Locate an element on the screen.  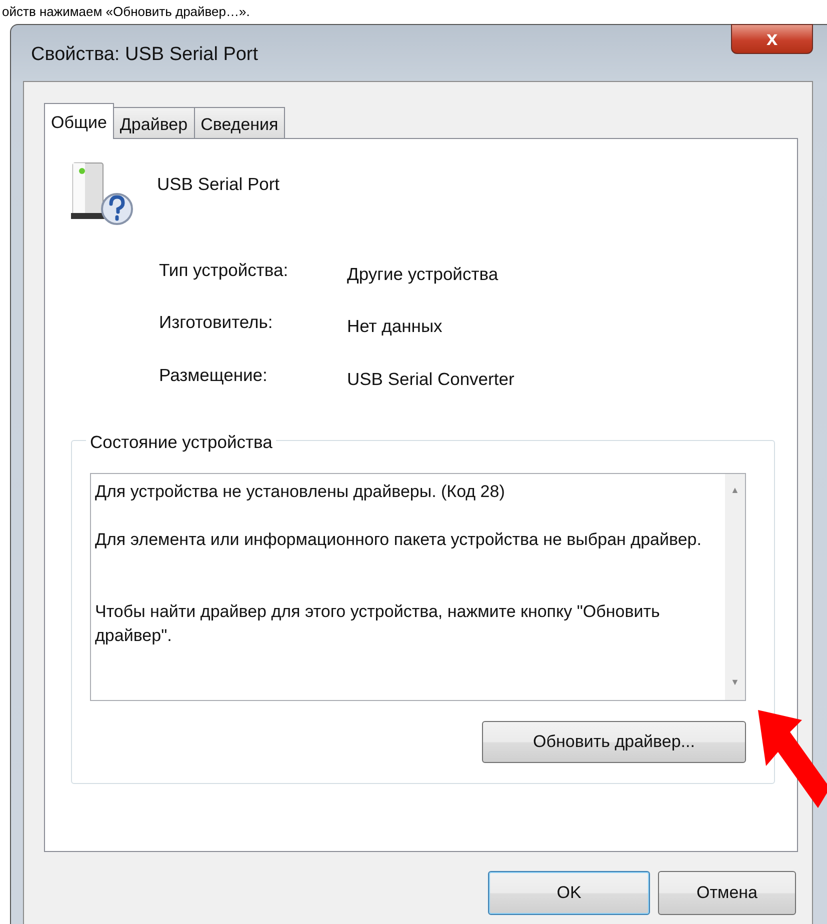
property-value: USB Serial Converter is located at coordinates (431, 379).